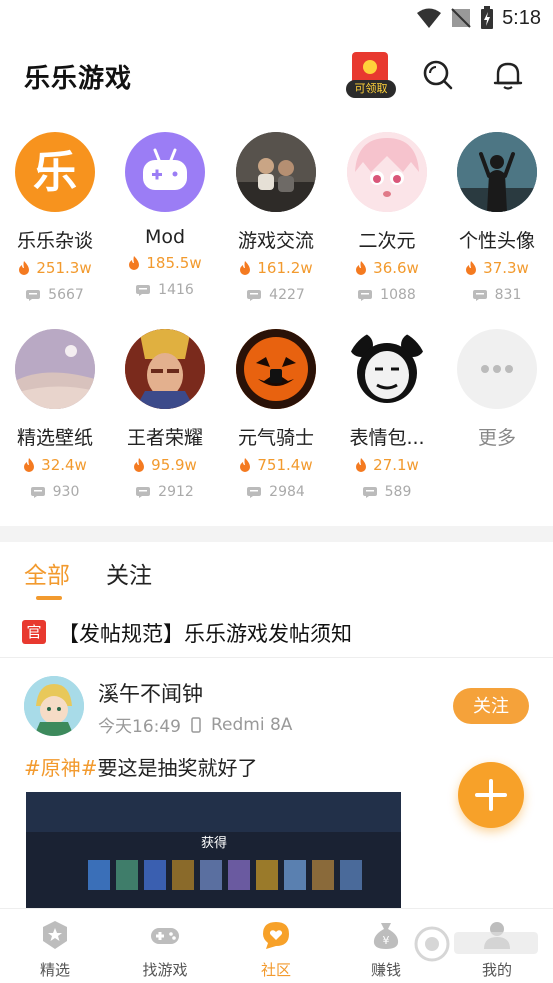 The height and width of the screenshot is (983, 553). Describe the element at coordinates (276, 414) in the screenshot. I see `category-soul-knight: 元气骑士 751.4w 2984` at that location.